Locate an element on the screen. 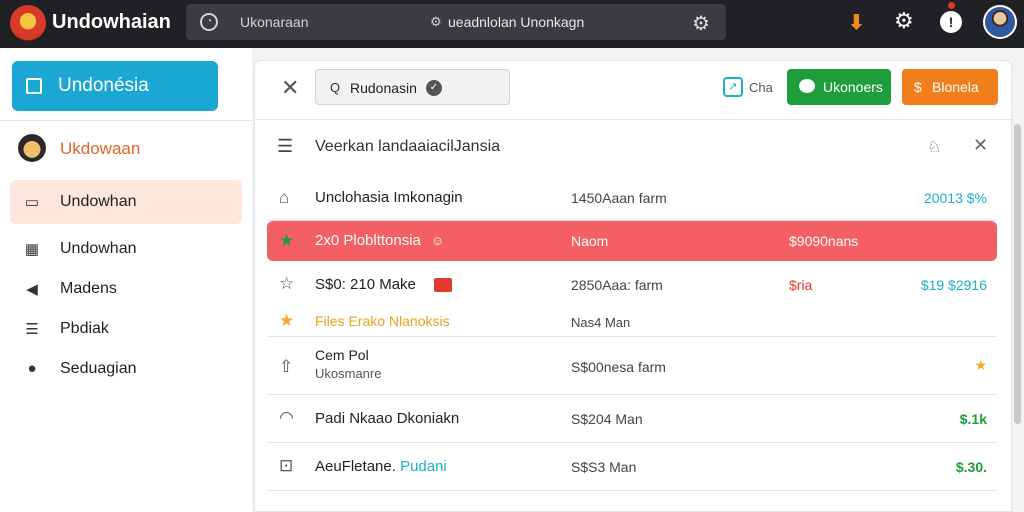  sidebar-item-pbdiak: ☰ Pbdiak is located at coordinates (126, 329).